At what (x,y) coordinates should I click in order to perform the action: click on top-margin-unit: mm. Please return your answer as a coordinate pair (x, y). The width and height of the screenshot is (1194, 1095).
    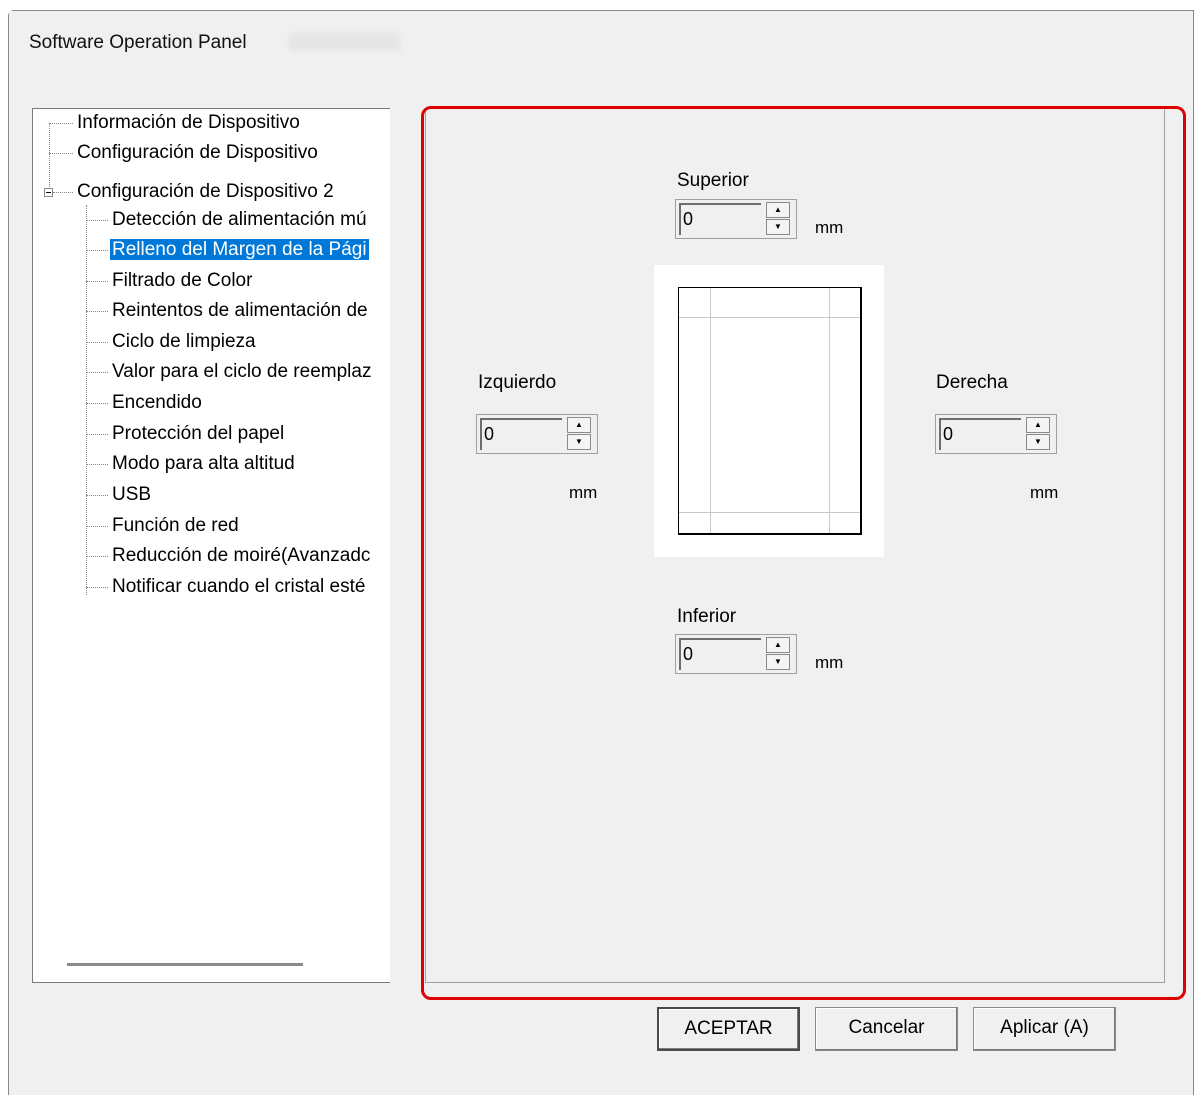
    Looking at the image, I should click on (829, 227).